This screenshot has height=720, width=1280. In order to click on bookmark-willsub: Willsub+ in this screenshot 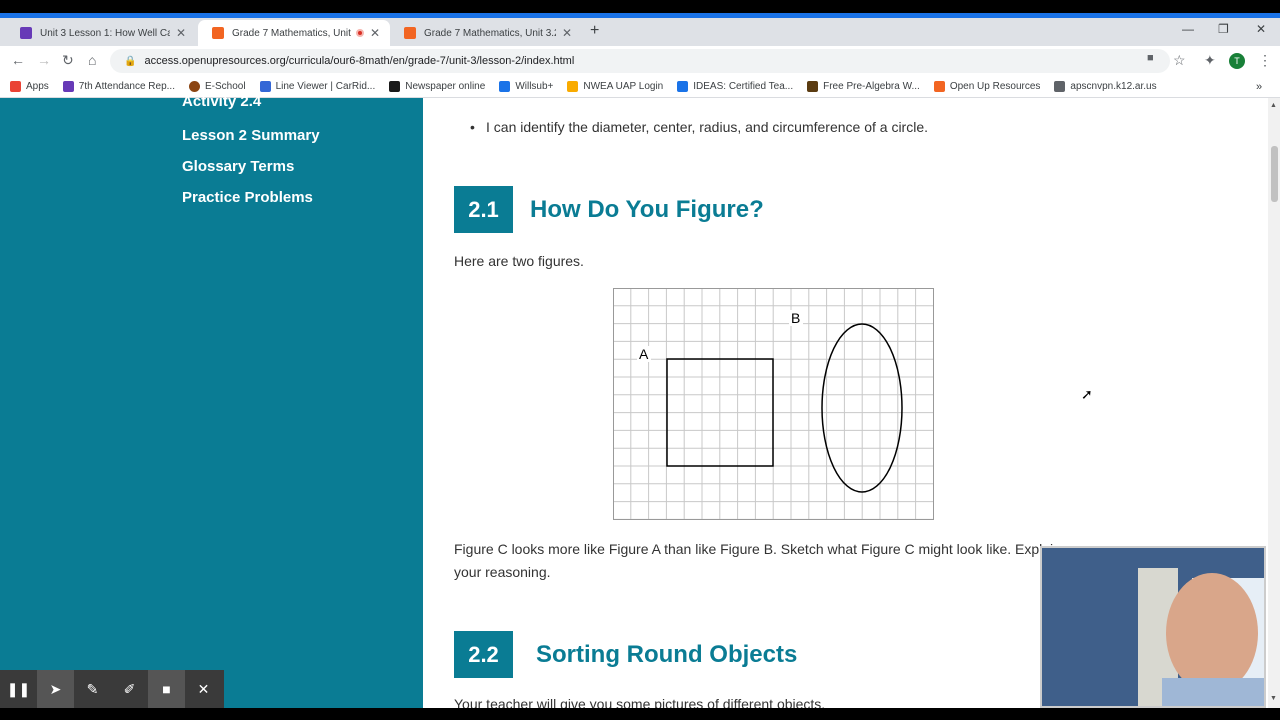, I will do `click(526, 86)`.